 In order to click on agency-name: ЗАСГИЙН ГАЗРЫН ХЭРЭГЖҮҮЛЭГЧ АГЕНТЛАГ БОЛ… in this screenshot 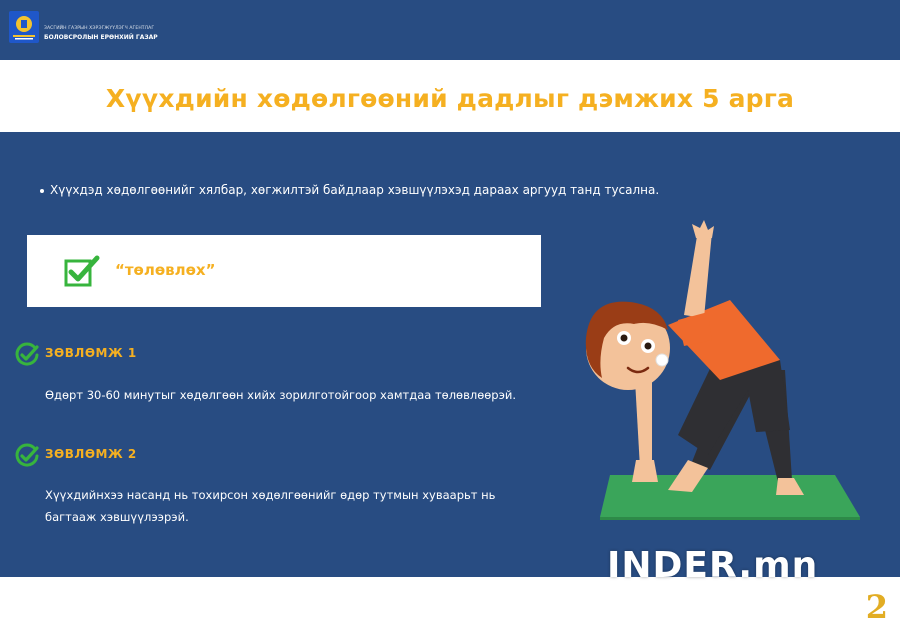, I will do `click(101, 33)`.